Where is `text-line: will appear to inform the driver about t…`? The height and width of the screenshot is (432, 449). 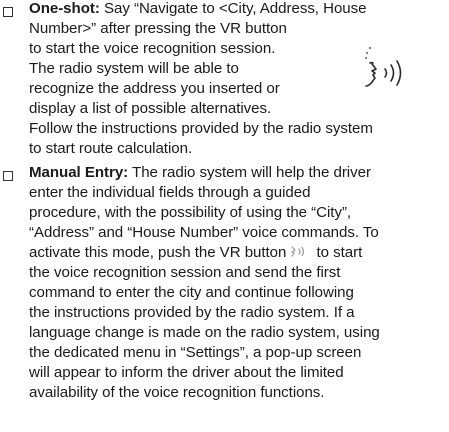 text-line: will appear to inform the driver about t… is located at coordinates (186, 372).